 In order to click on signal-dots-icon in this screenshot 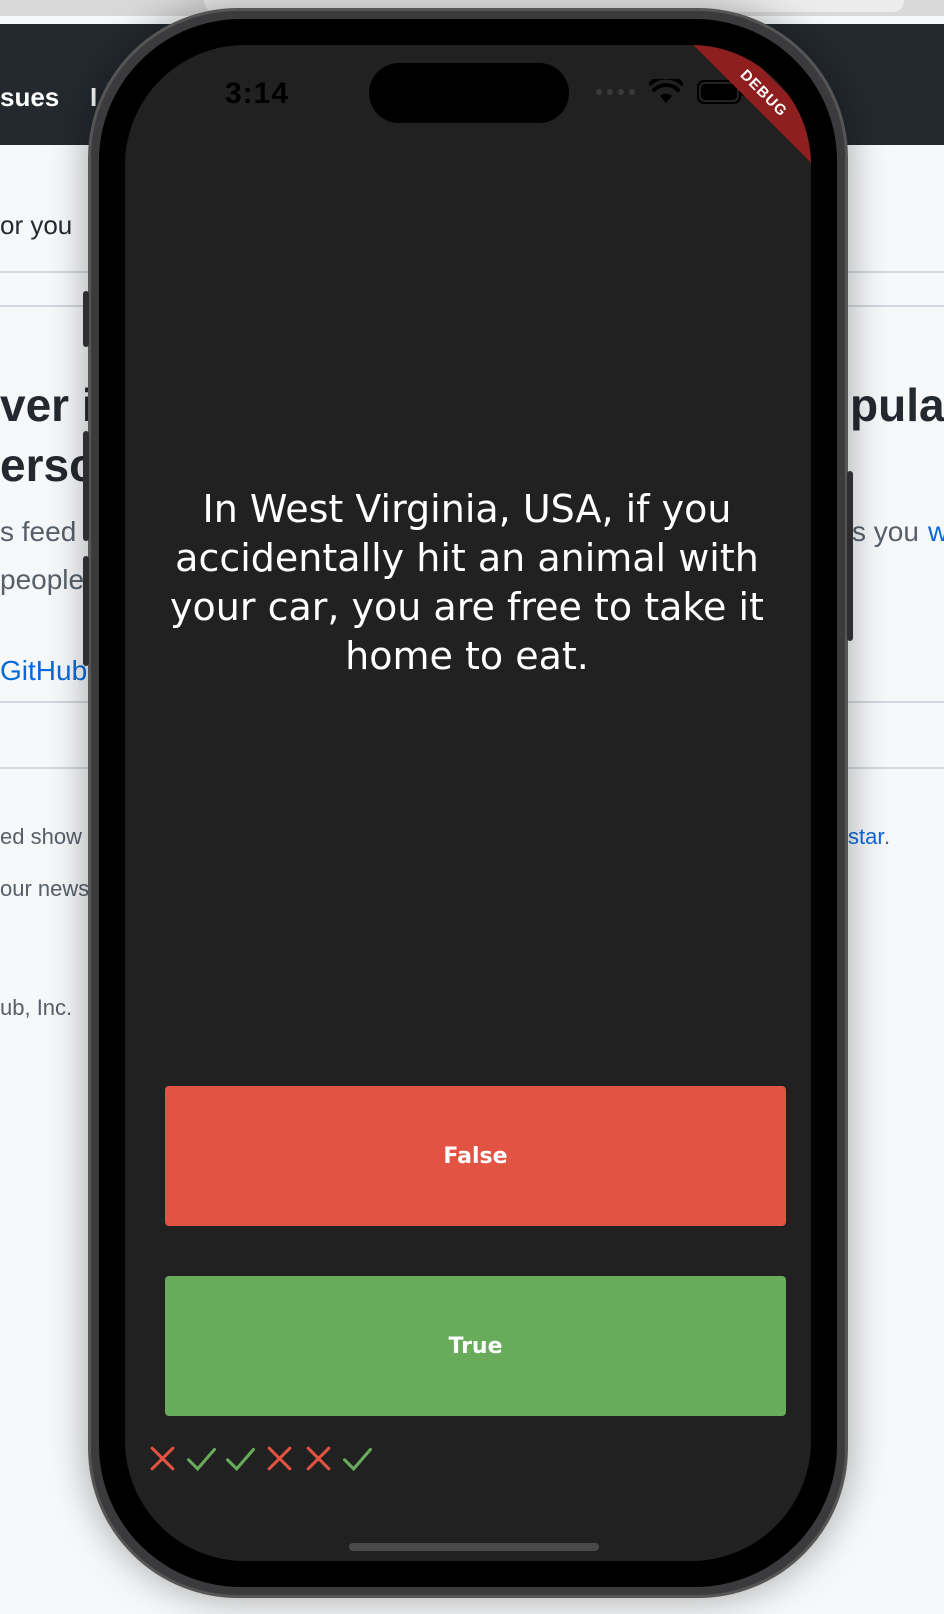, I will do `click(615, 92)`.